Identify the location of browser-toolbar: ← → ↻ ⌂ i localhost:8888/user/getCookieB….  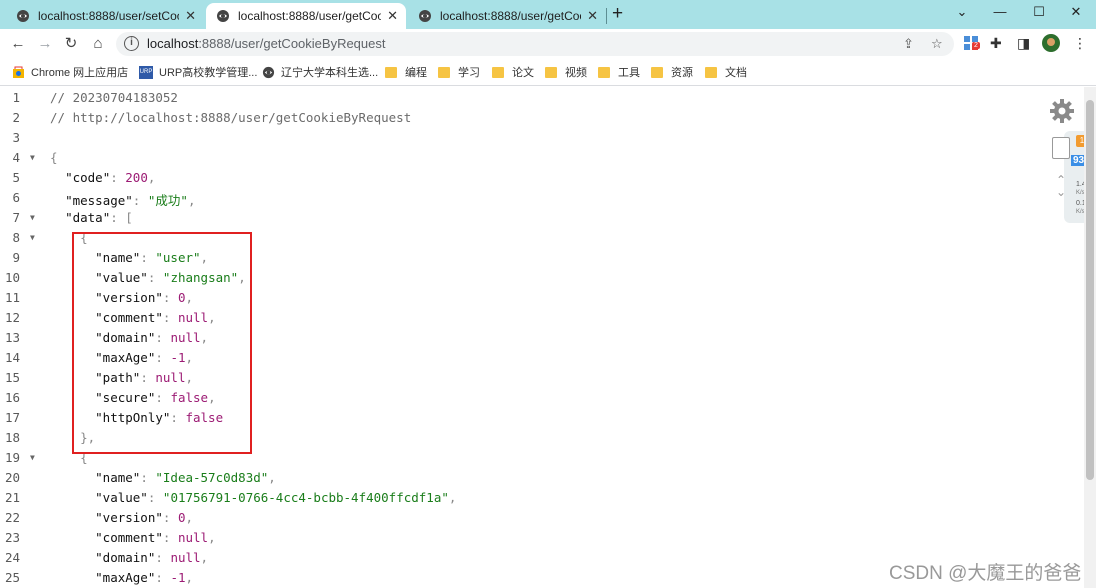
(548, 44).